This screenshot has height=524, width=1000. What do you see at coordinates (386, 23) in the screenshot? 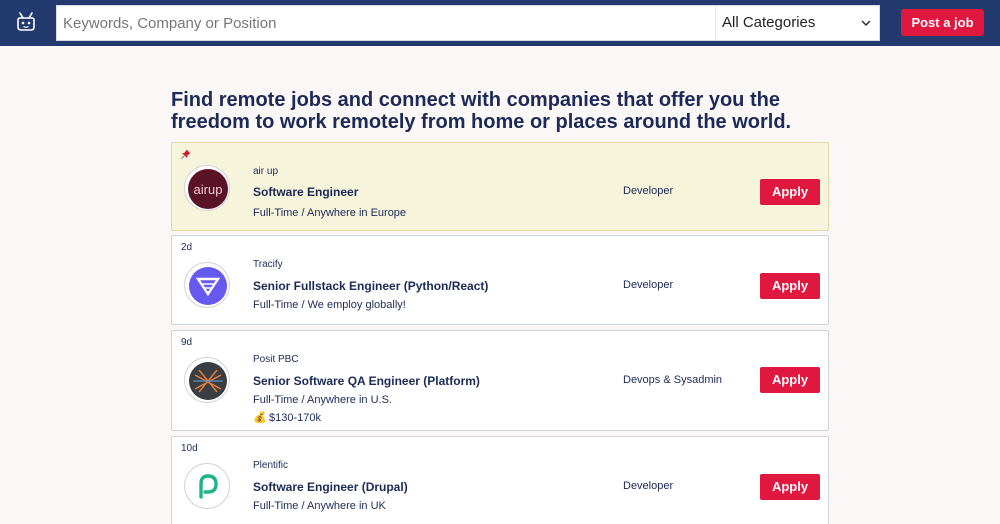
I see `search-input` at bounding box center [386, 23].